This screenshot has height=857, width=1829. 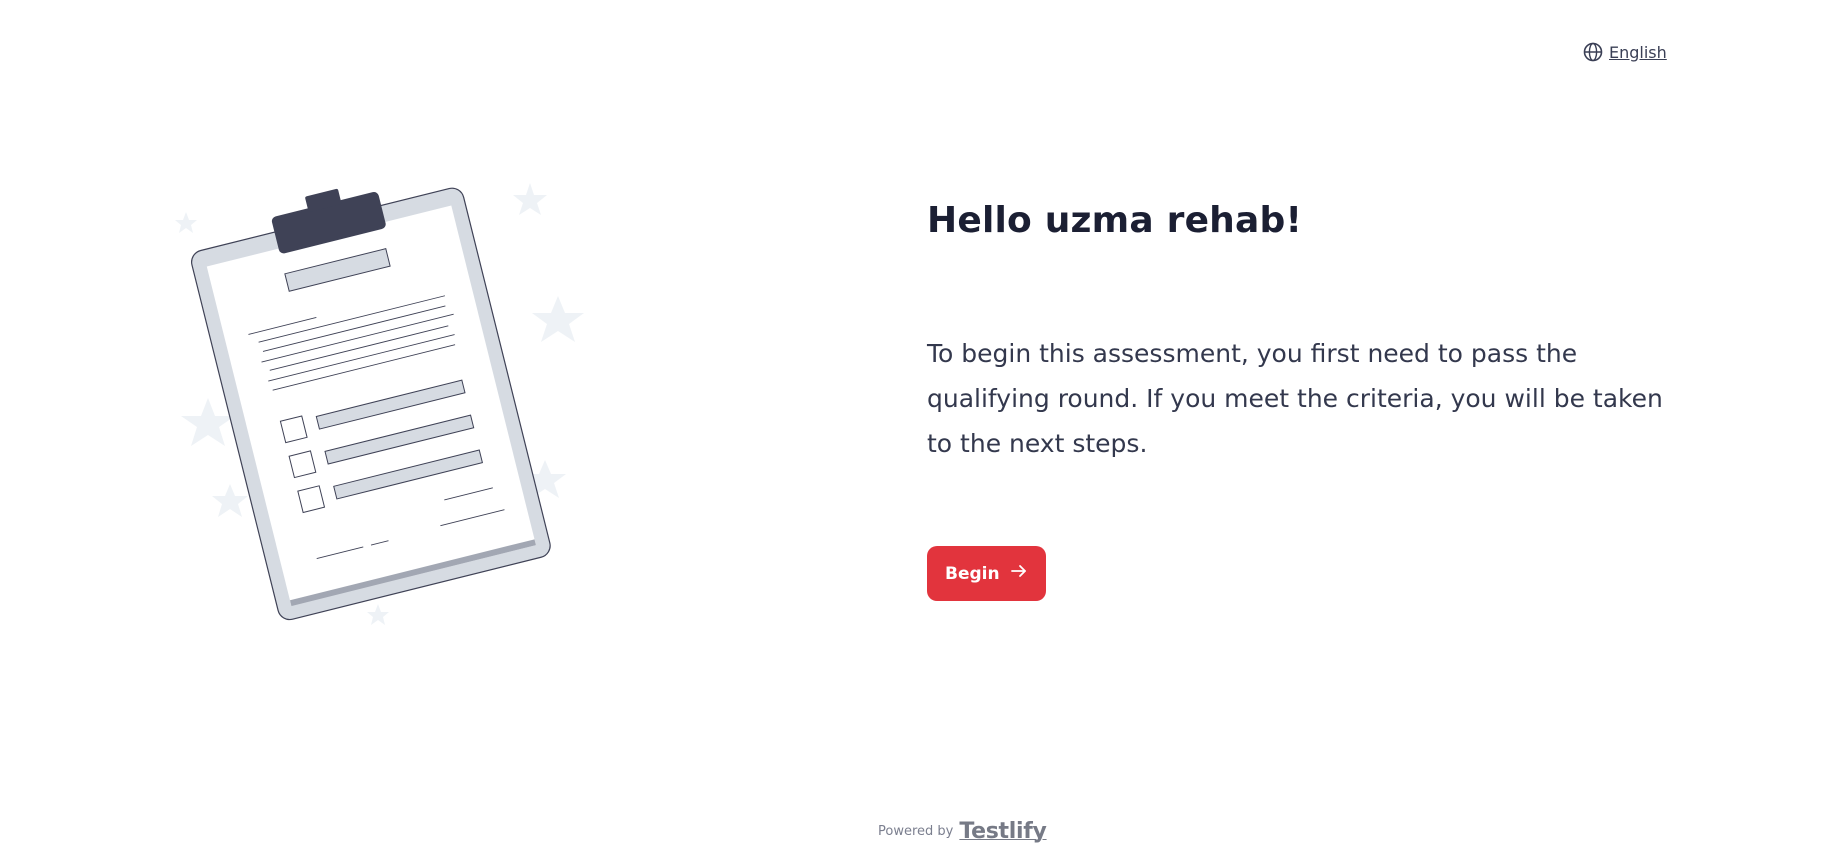 I want to click on language-selector: English, so click(x=1625, y=52).